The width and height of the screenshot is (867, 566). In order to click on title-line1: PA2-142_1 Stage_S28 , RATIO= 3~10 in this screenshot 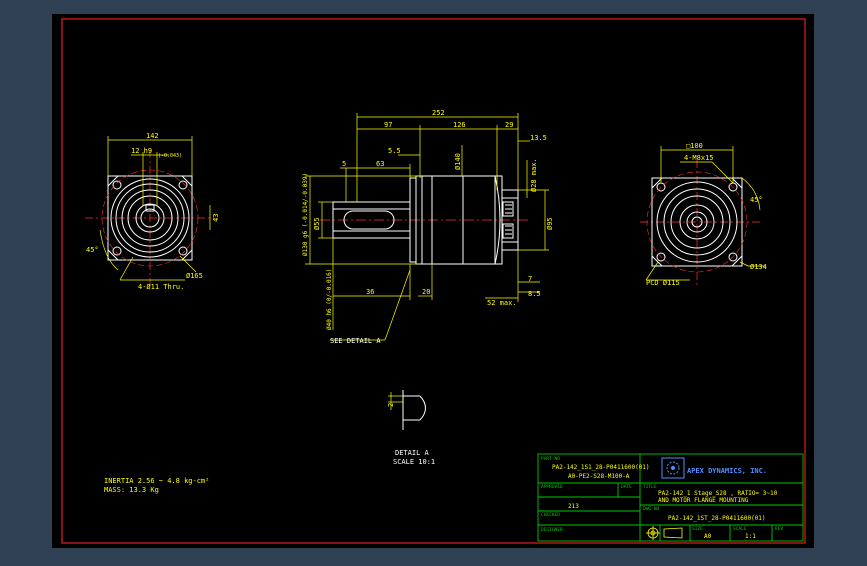, I will do `click(718, 493)`.